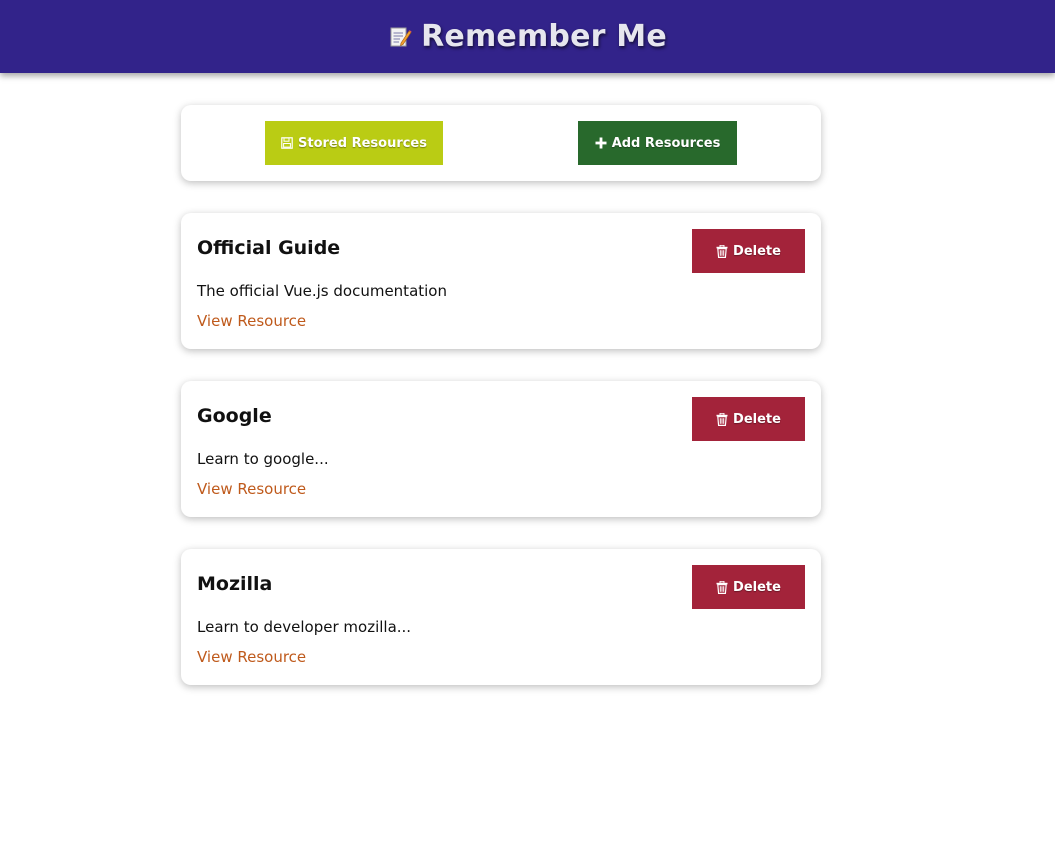 This screenshot has width=1055, height=858. Describe the element at coordinates (362, 143) in the screenshot. I see `stored-resources-label: Stored Resources` at that location.